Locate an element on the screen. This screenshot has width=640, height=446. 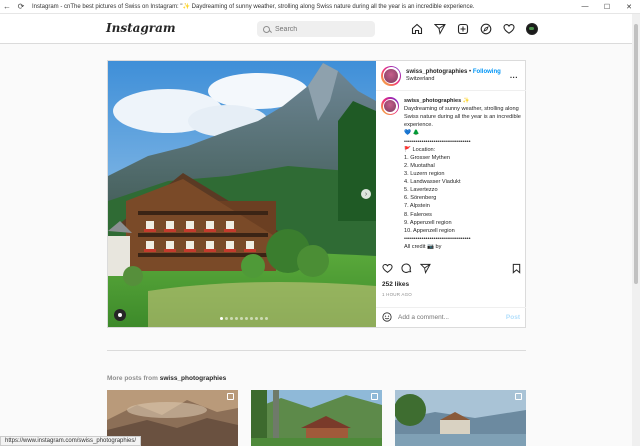
search-box is located at coordinates (316, 29).